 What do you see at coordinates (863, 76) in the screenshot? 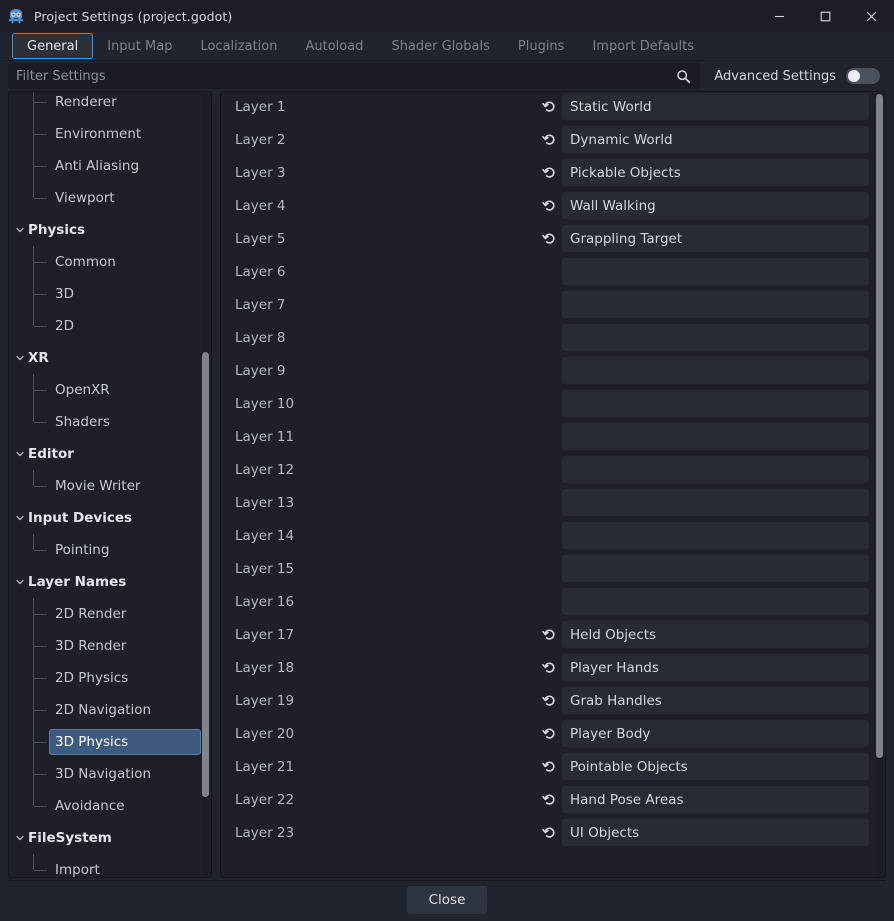
I see `advanced-settings-toggle` at bounding box center [863, 76].